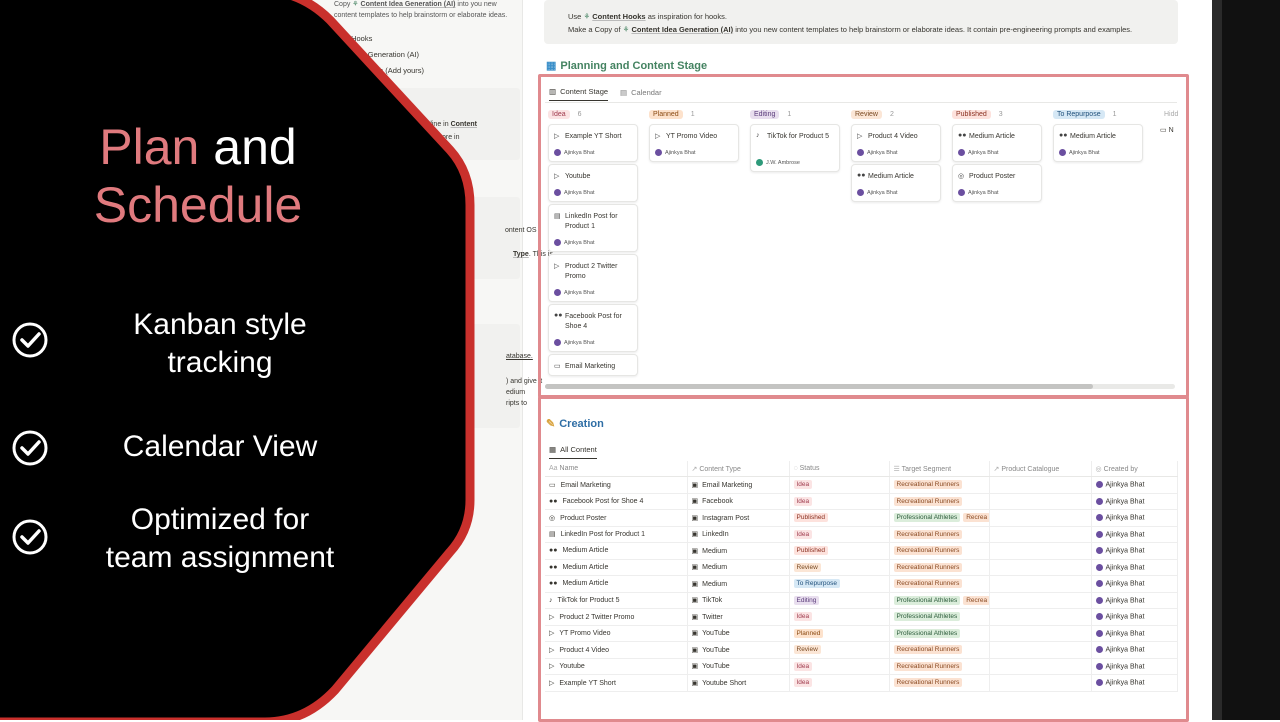  Describe the element at coordinates (839, 567) in the screenshot. I see `cell-status: Review` at that location.